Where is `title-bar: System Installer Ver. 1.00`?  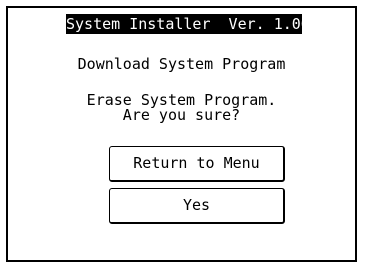 title-bar: System Installer Ver. 1.00 is located at coordinates (188, 24).